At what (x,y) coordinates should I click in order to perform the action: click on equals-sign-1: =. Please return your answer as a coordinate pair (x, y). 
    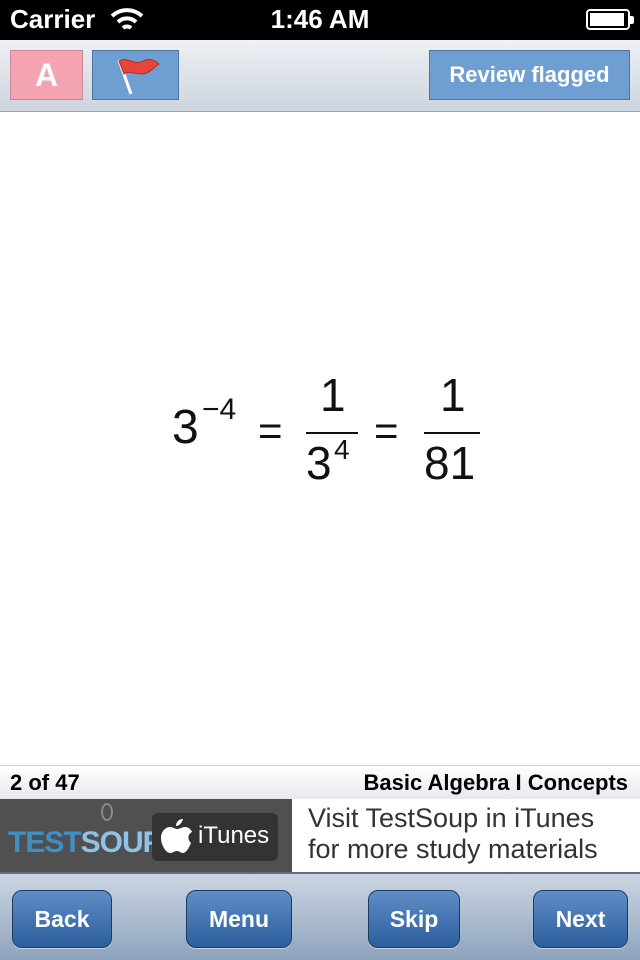
    Looking at the image, I should click on (270, 430).